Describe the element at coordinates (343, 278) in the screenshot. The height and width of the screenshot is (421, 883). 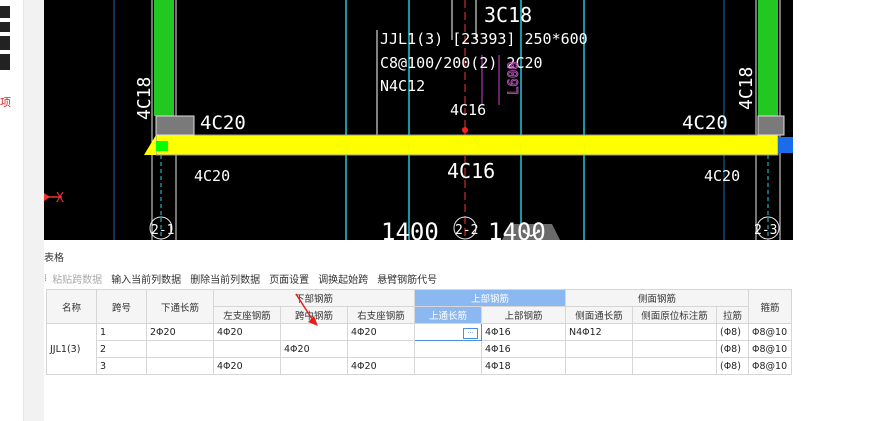
I see `swap-start-span-button: 调换起始跨` at that location.